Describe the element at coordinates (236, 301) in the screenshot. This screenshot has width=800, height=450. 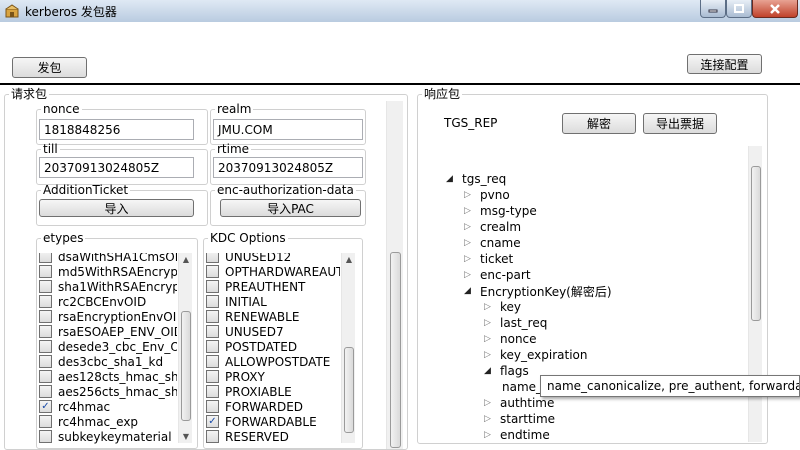
I see `kdc-option-item: INITIAL` at that location.